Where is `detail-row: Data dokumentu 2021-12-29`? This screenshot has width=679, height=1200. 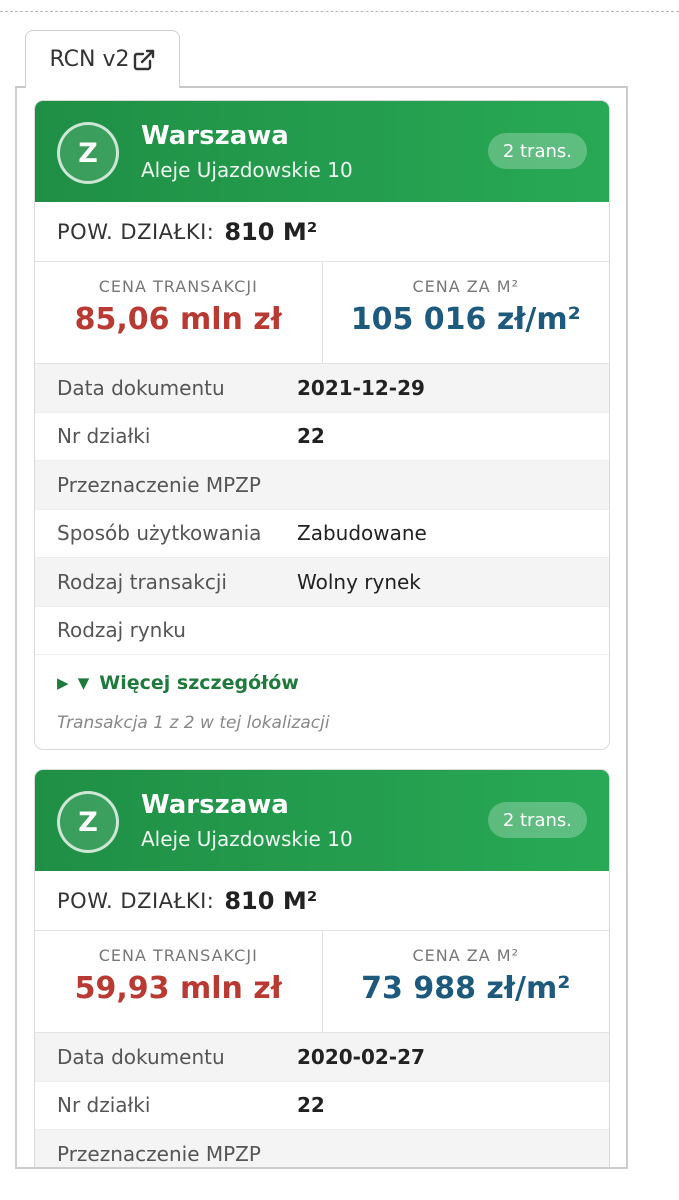
detail-row: Data dokumentu 2021-12-29 is located at coordinates (322, 388).